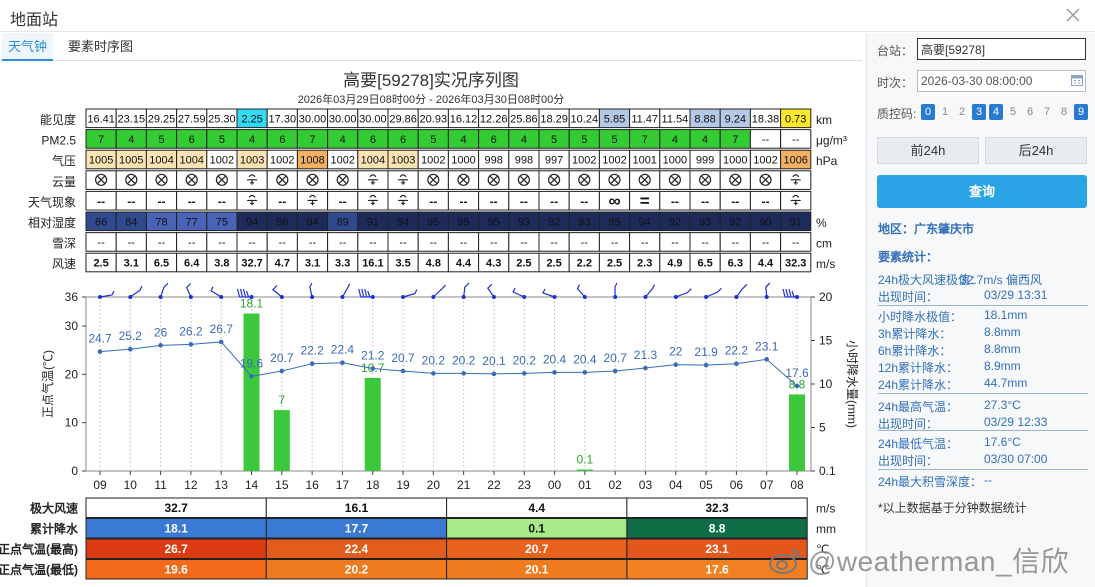 The width and height of the screenshot is (1095, 587). Describe the element at coordinates (1001, 81) in the screenshot. I see `time-input` at that location.